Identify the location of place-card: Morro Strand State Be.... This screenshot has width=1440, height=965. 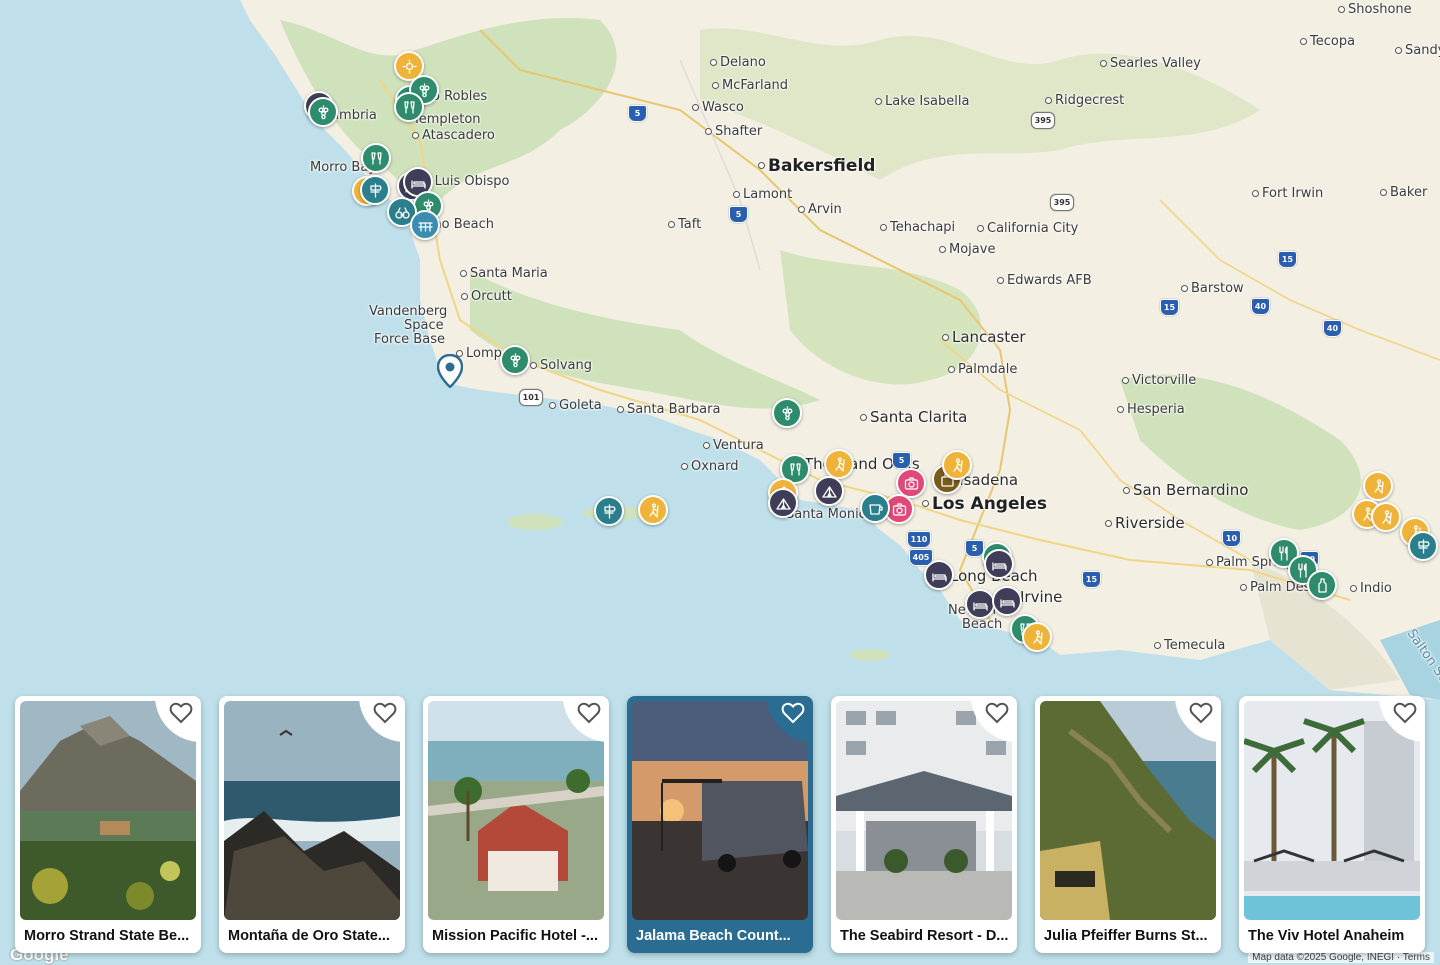
(108, 824).